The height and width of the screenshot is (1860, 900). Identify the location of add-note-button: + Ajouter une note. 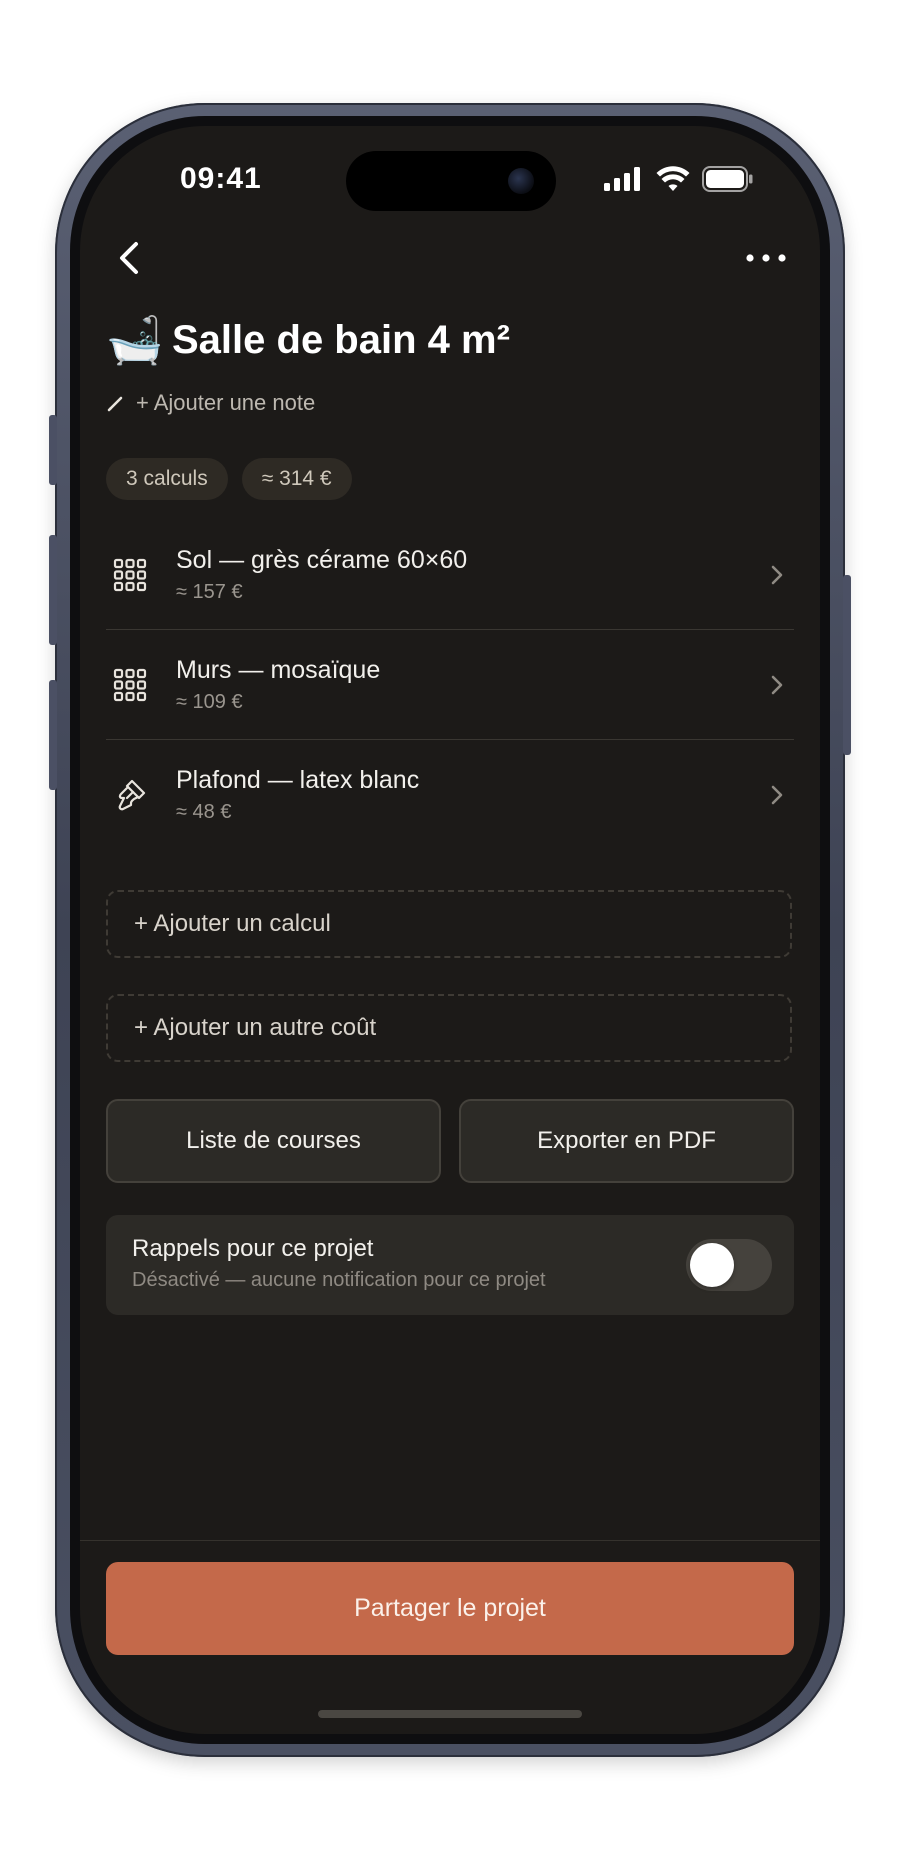
(210, 403).